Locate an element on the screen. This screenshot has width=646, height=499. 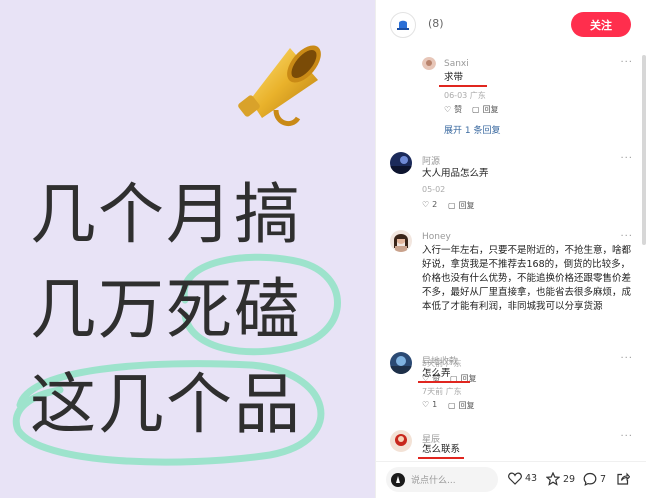
comment-count: 7 is located at coordinates (603, 479).